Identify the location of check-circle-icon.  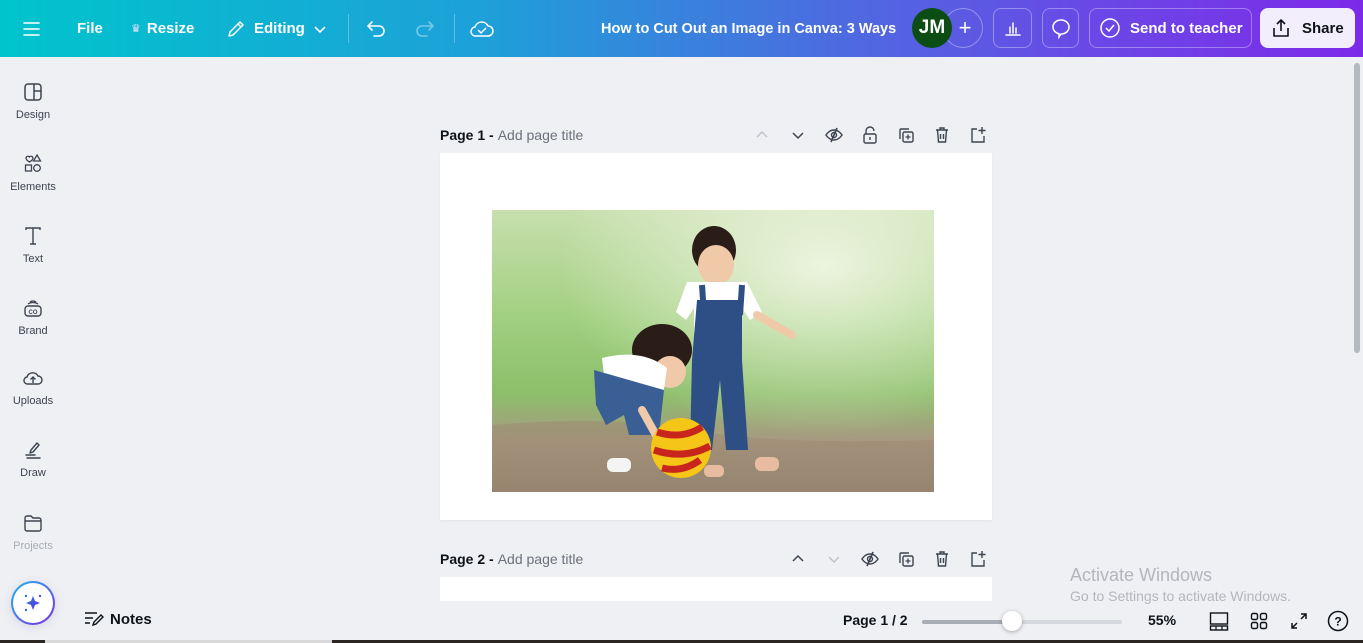
(1110, 28).